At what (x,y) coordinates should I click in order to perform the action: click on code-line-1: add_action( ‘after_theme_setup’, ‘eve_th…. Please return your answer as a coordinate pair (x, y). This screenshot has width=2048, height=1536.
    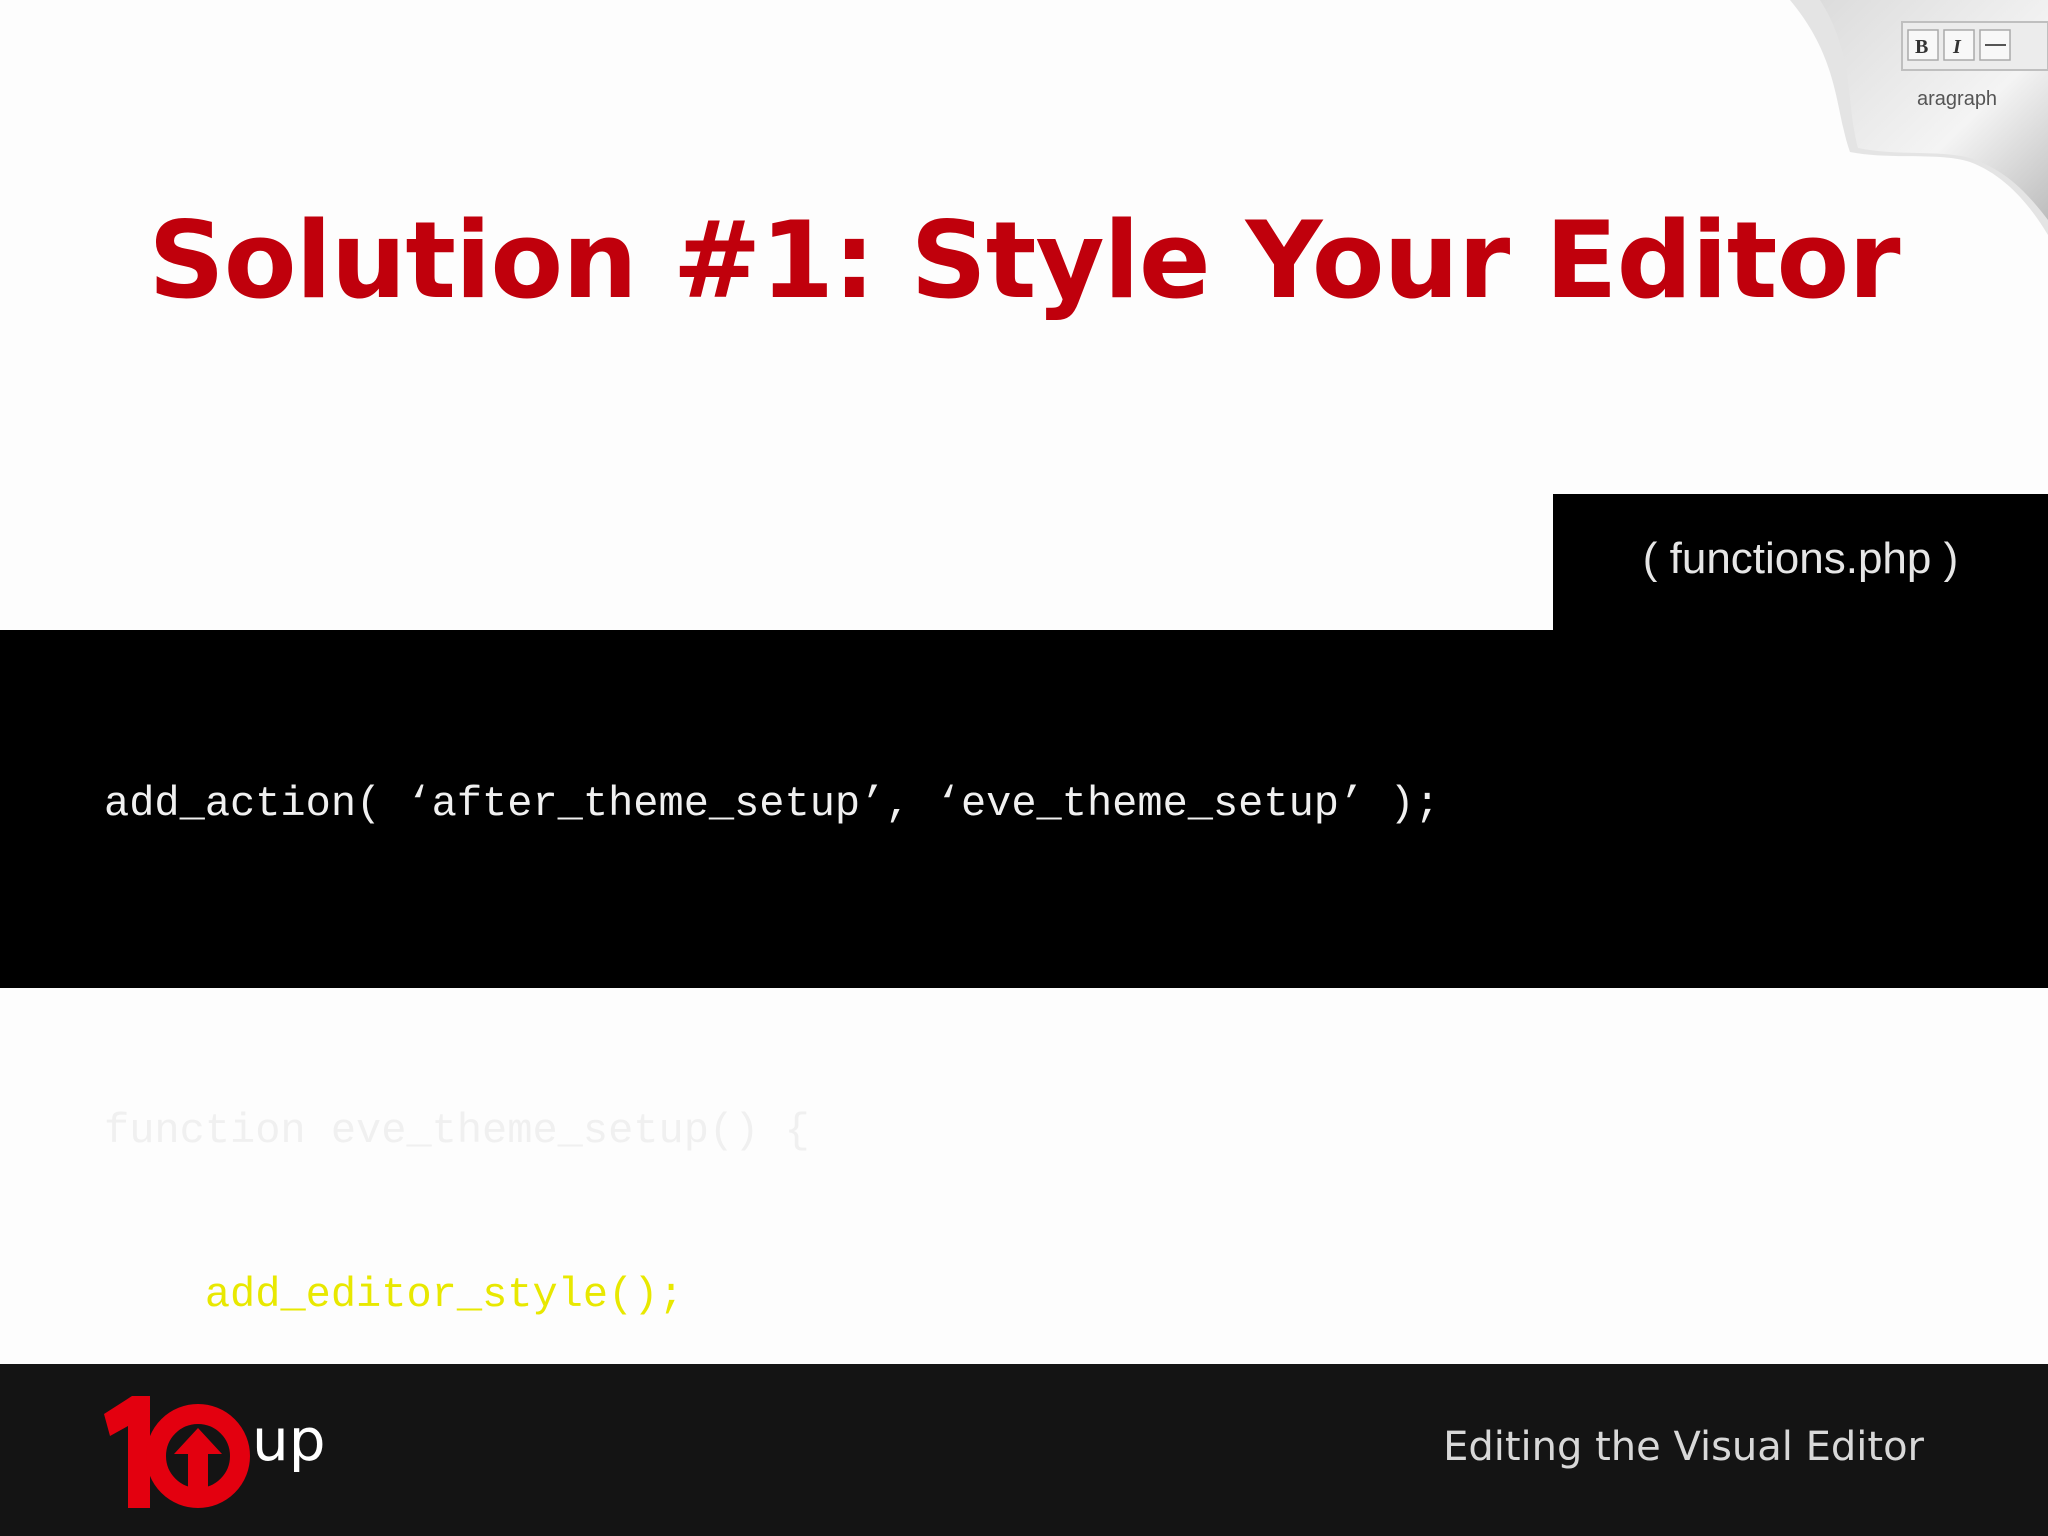
    Looking at the image, I should click on (772, 804).